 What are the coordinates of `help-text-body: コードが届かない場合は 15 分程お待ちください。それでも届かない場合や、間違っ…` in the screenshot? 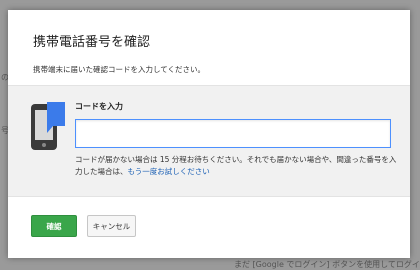 It's located at (236, 165).